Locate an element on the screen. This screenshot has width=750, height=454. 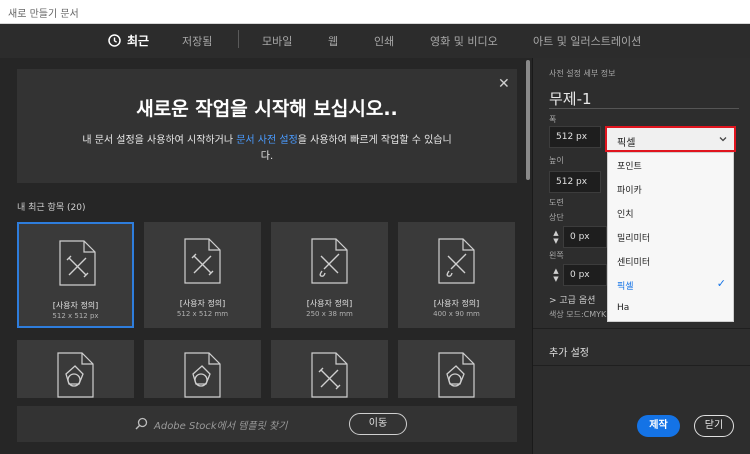
tab-art-illustration: 아트 및 일러스트레이션 is located at coordinates (587, 41).